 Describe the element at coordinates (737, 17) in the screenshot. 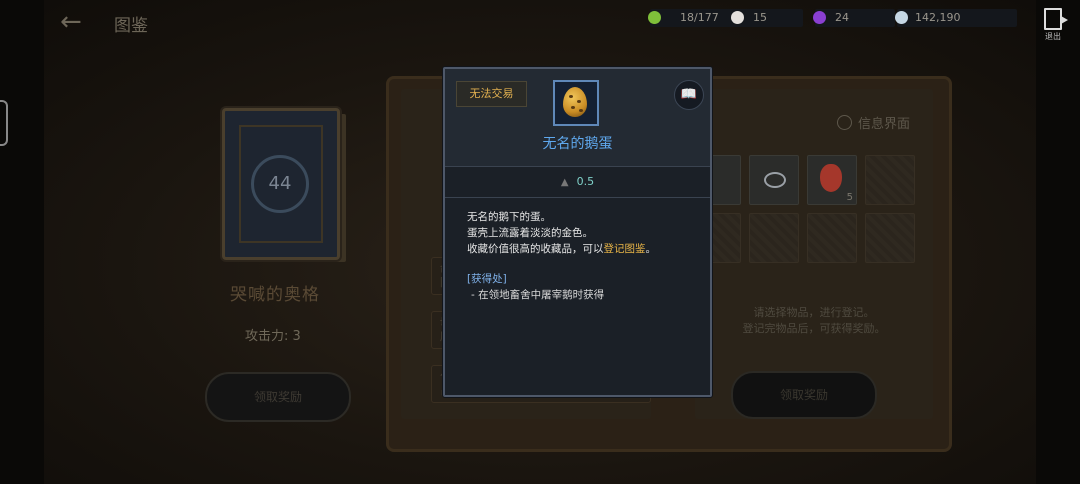

I see `pearl-icon` at that location.